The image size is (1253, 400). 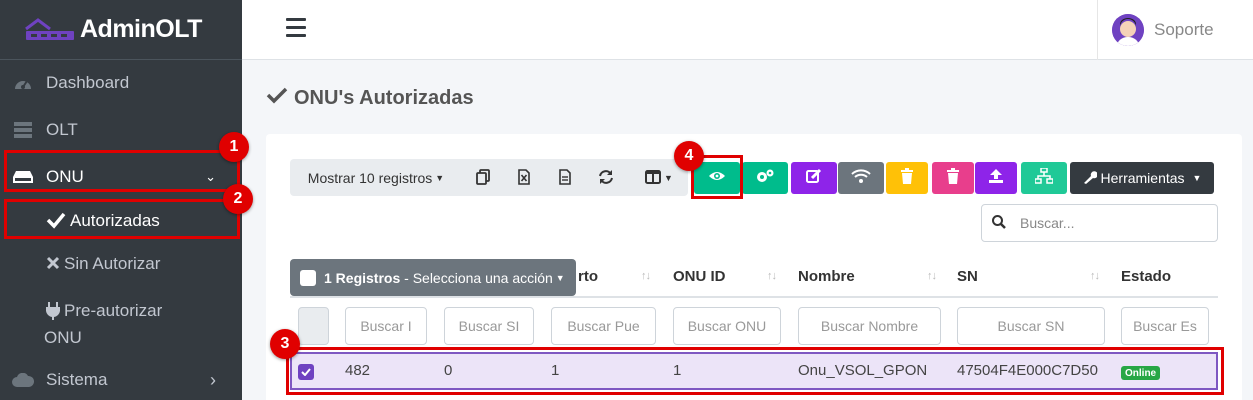 I want to click on tools-label: Herramientas, so click(x=1142, y=178).